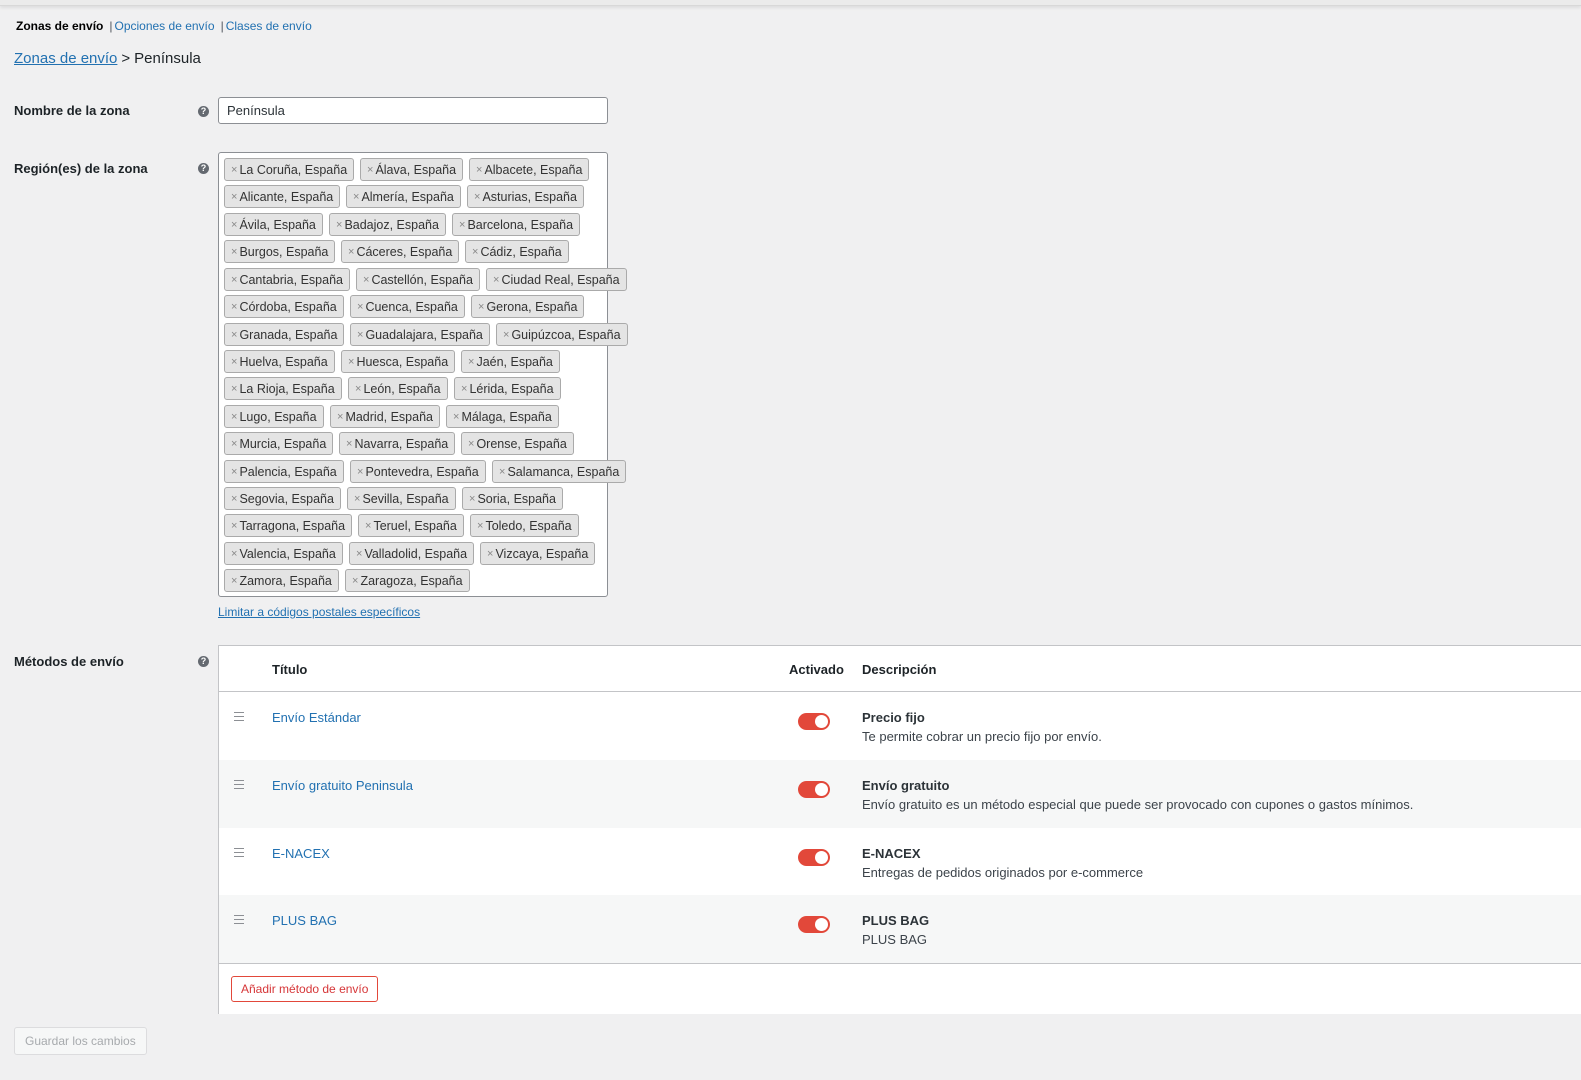 This screenshot has height=1080, width=1581. What do you see at coordinates (283, 388) in the screenshot?
I see `region-tag: × La Rioja, España` at bounding box center [283, 388].